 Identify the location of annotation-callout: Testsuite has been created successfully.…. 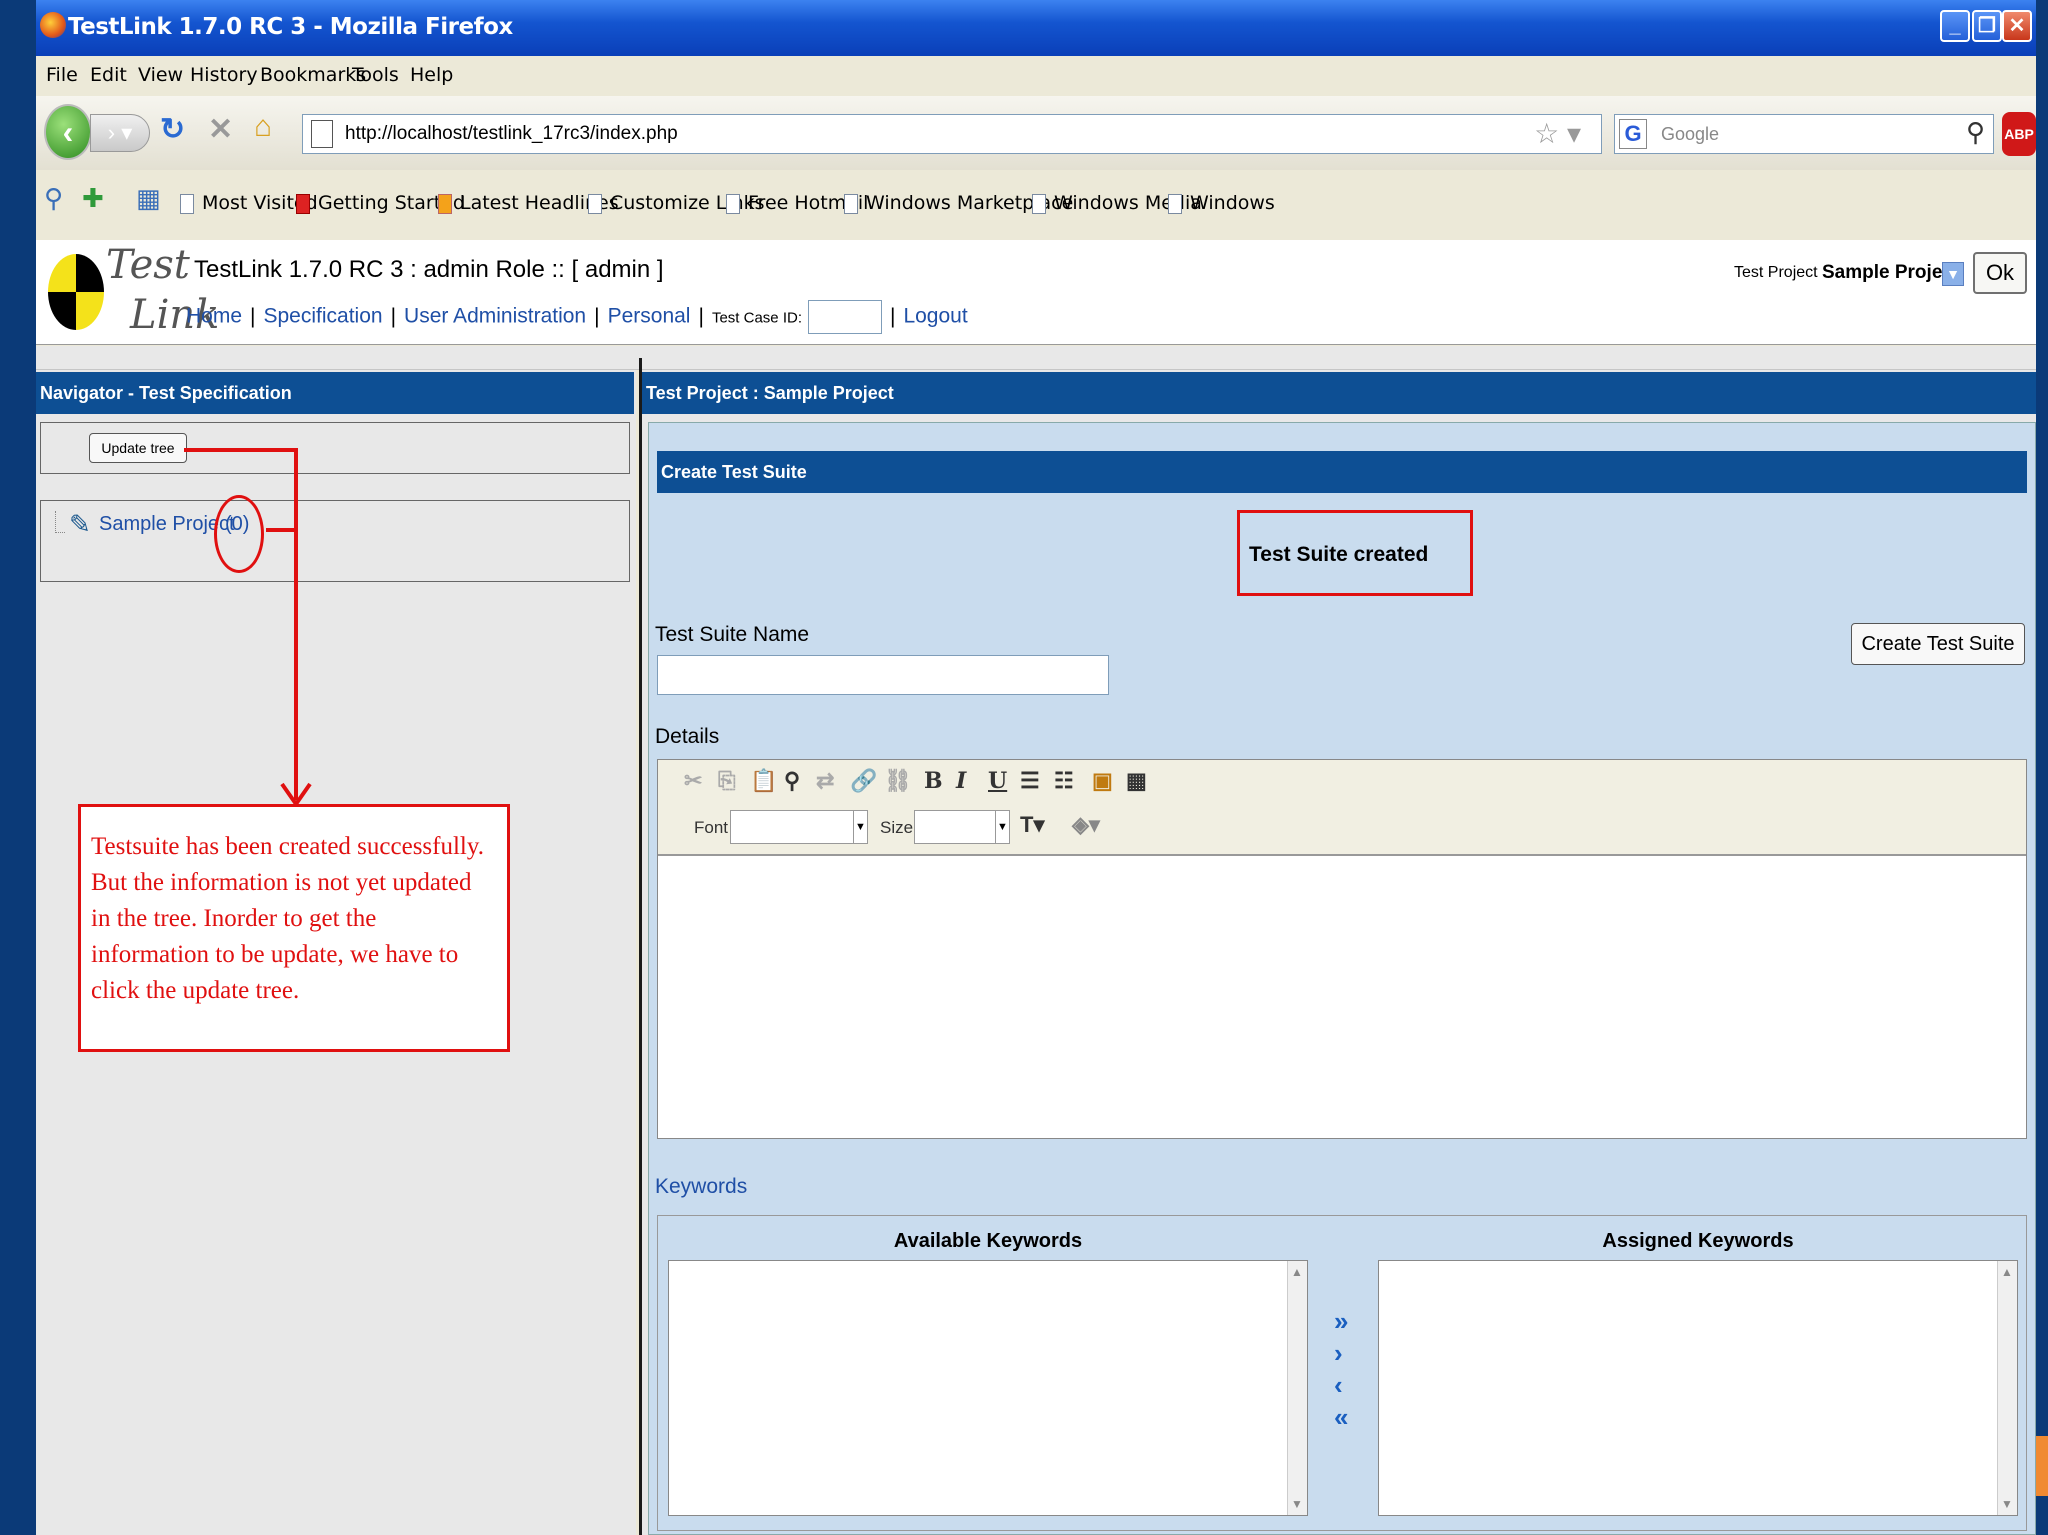
(294, 928).